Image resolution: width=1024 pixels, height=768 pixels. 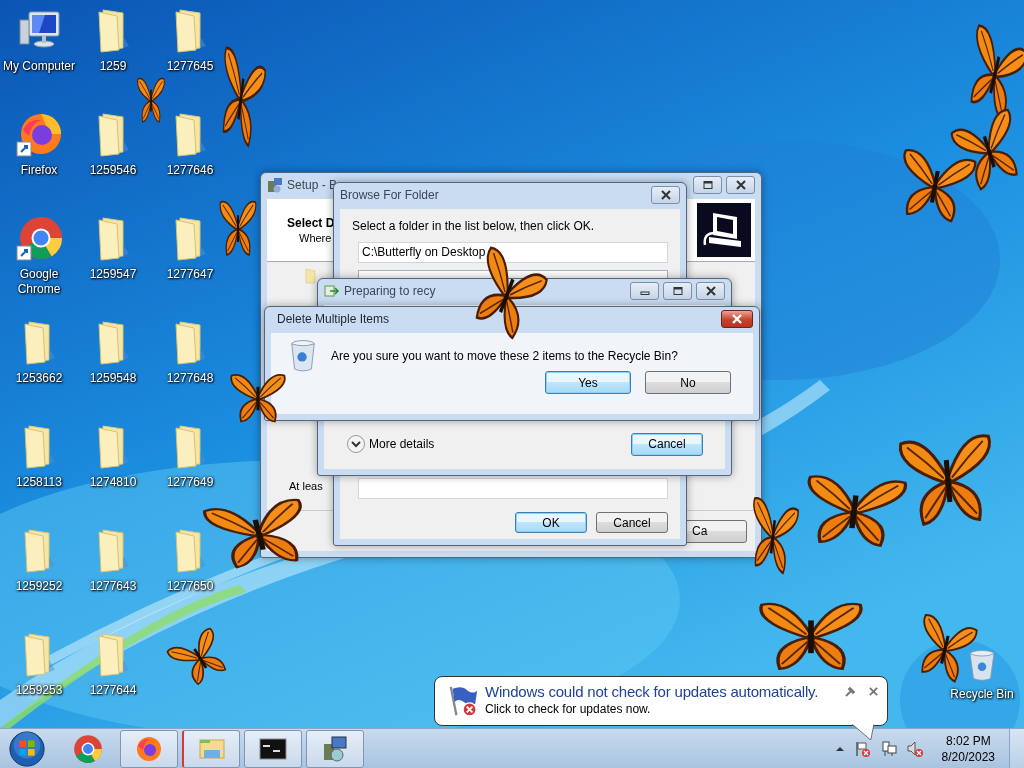 I want to click on notification-title: Windows could not check for updates automatically., so click(x=652, y=692).